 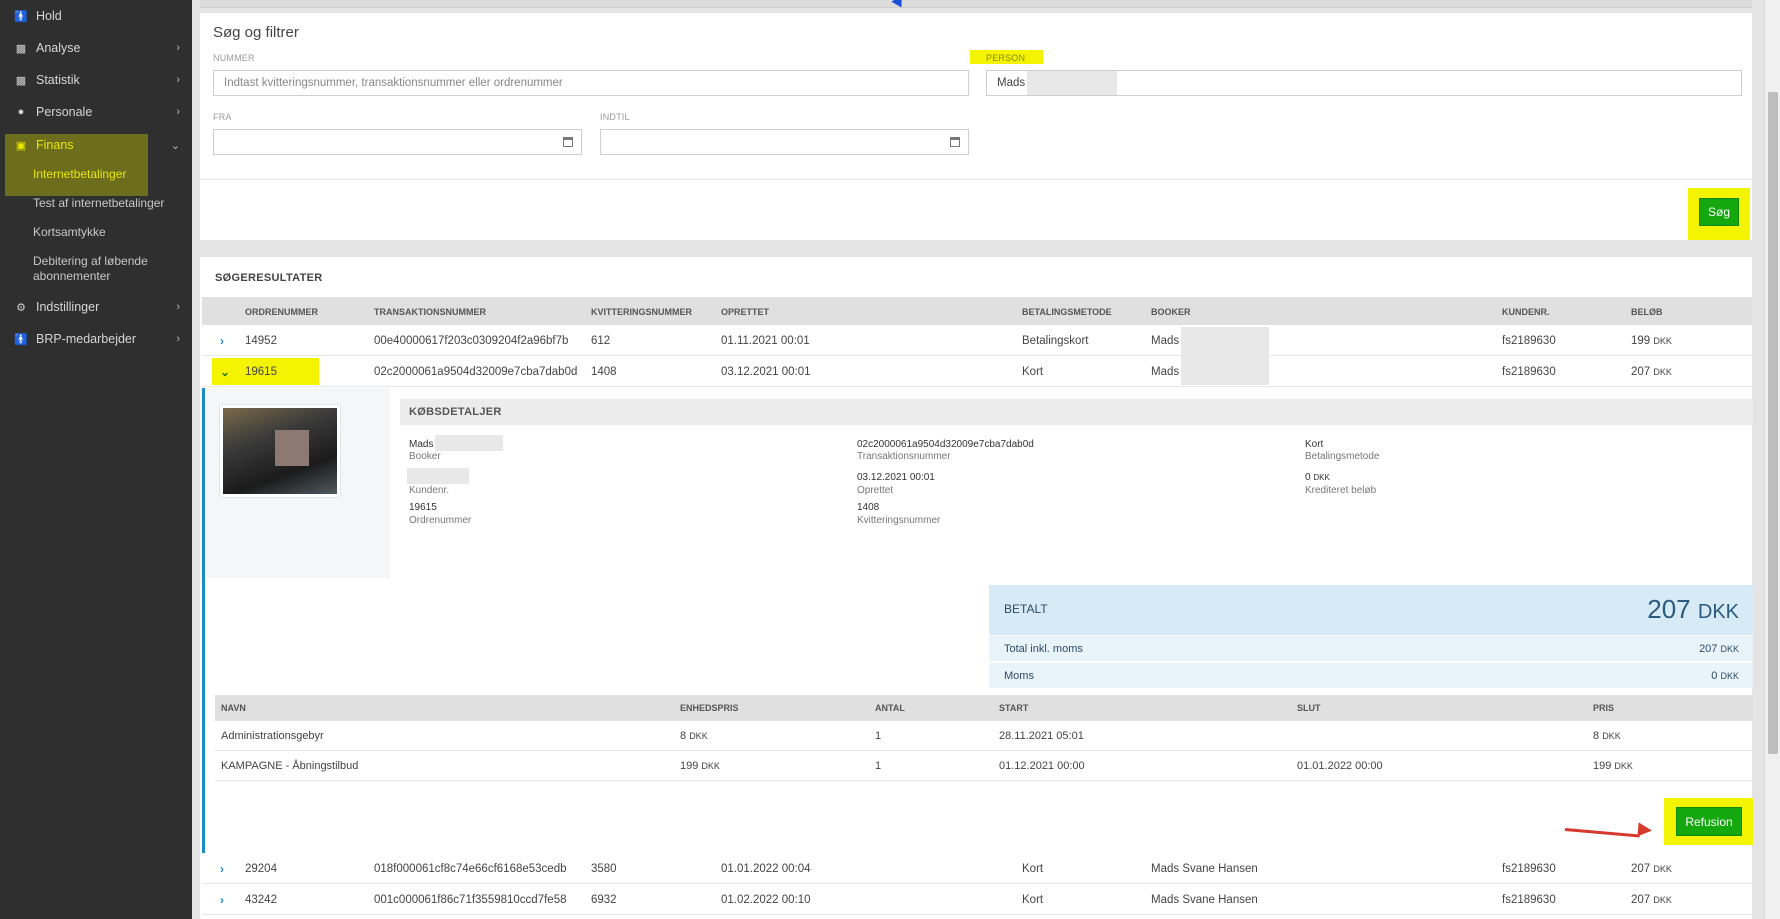 What do you see at coordinates (292, 448) in the screenshot?
I see `face-blur` at bounding box center [292, 448].